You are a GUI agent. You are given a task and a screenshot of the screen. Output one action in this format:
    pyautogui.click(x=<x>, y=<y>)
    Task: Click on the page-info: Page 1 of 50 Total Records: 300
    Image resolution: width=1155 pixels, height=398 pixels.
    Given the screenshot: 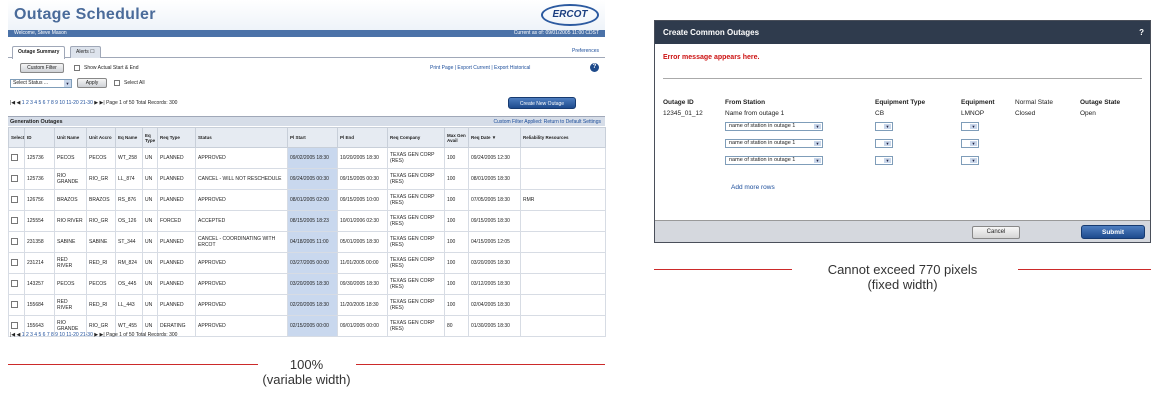 What is the action you would take?
    pyautogui.click(x=142, y=335)
    